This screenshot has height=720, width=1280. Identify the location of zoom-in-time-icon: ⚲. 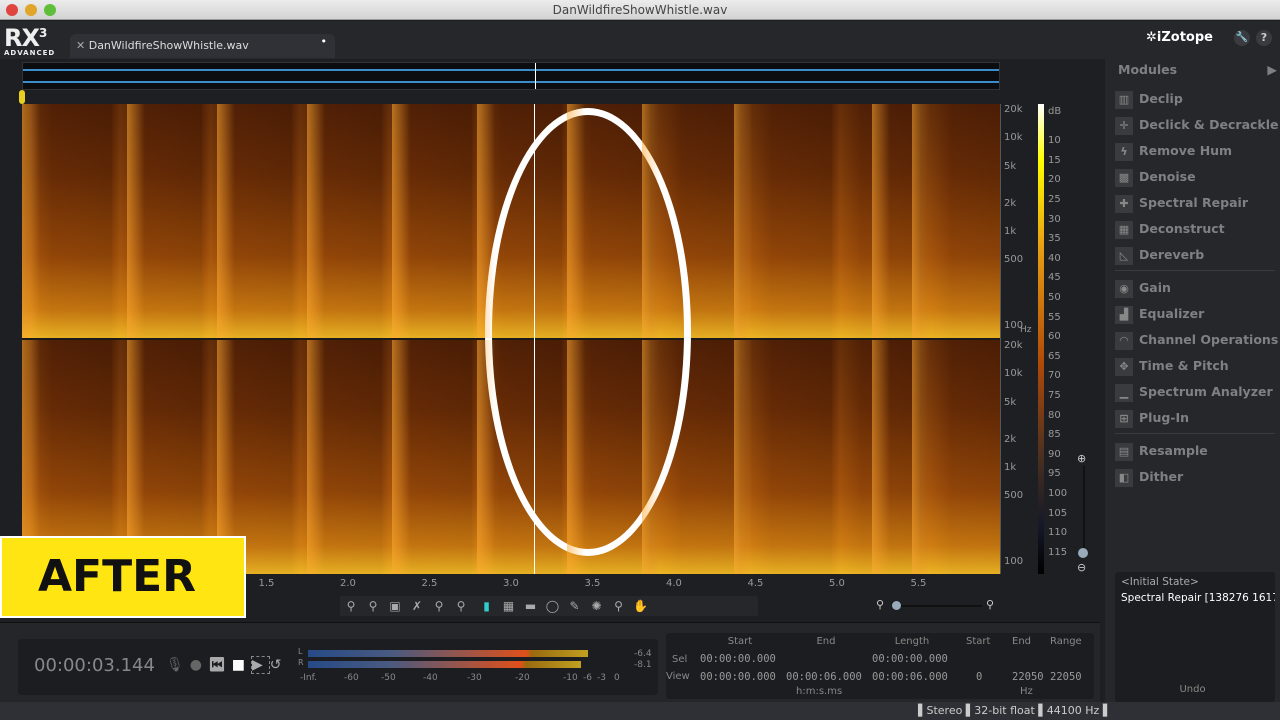
(351, 606).